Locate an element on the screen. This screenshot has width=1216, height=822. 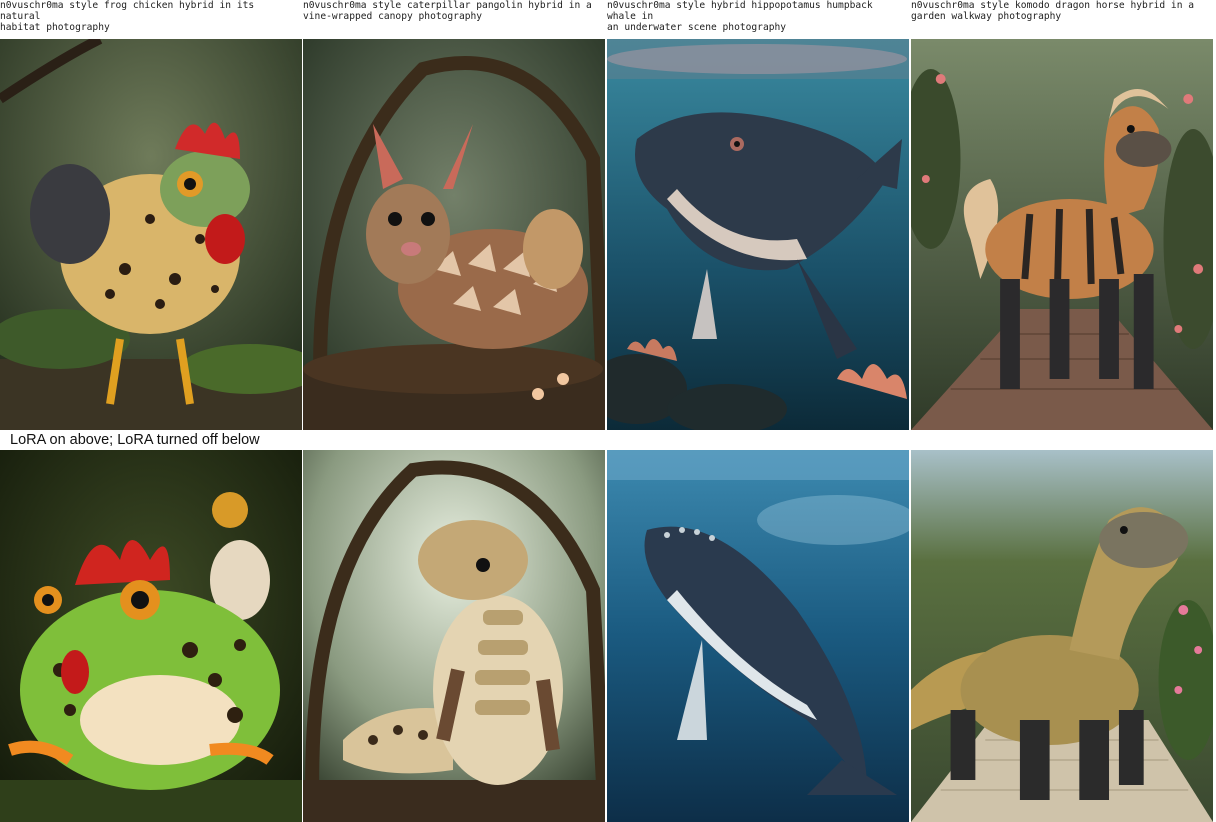
image-pangolin is located at coordinates (454, 636).